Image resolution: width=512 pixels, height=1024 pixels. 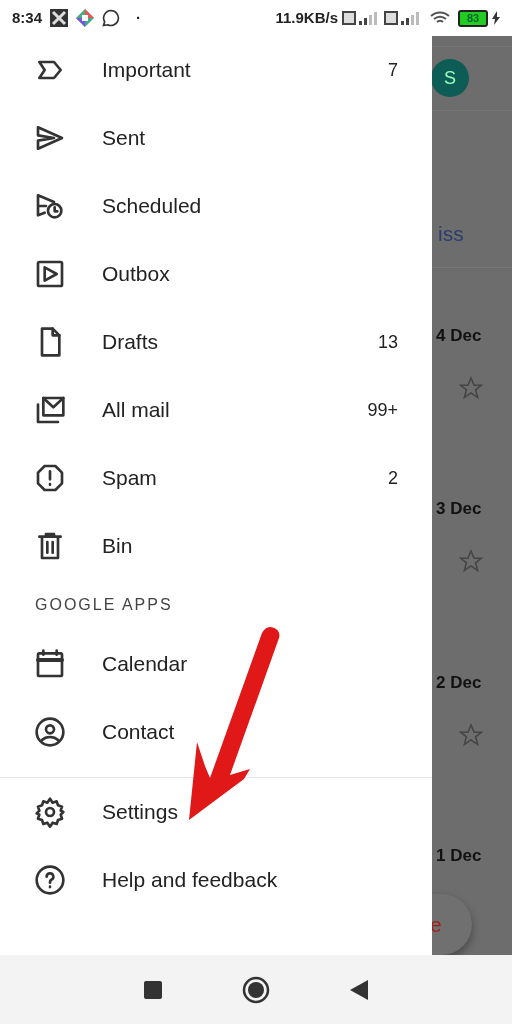 What do you see at coordinates (387, 342) in the screenshot?
I see `unread-count: 13` at bounding box center [387, 342].